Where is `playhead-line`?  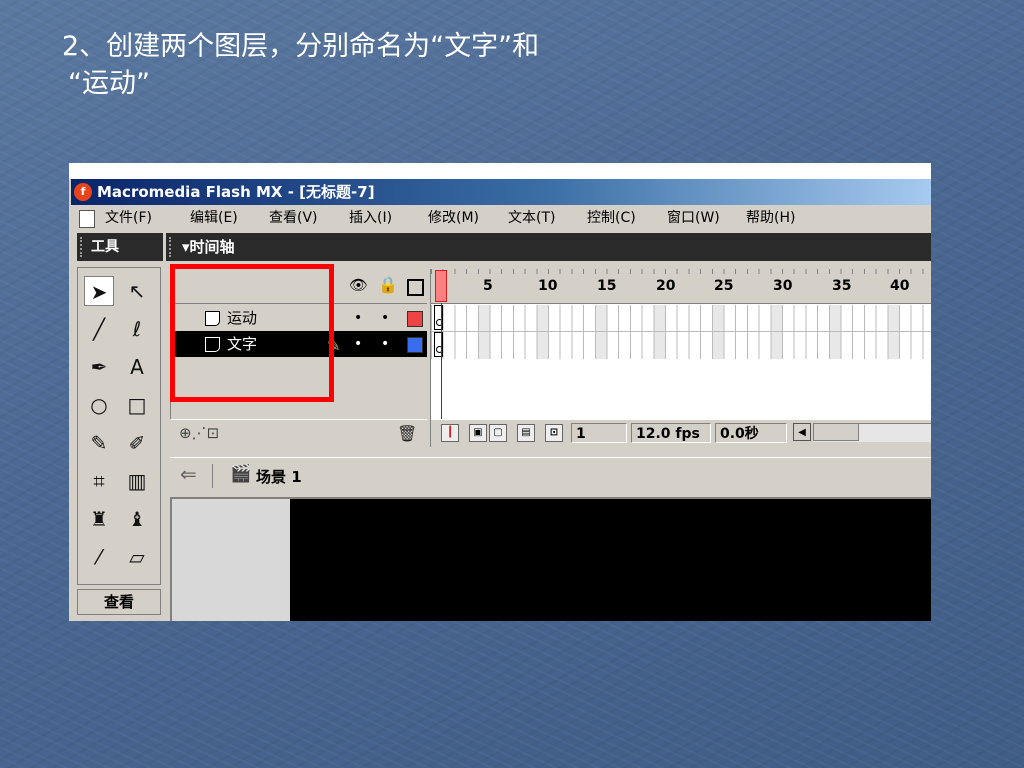
playhead-line is located at coordinates (441, 361).